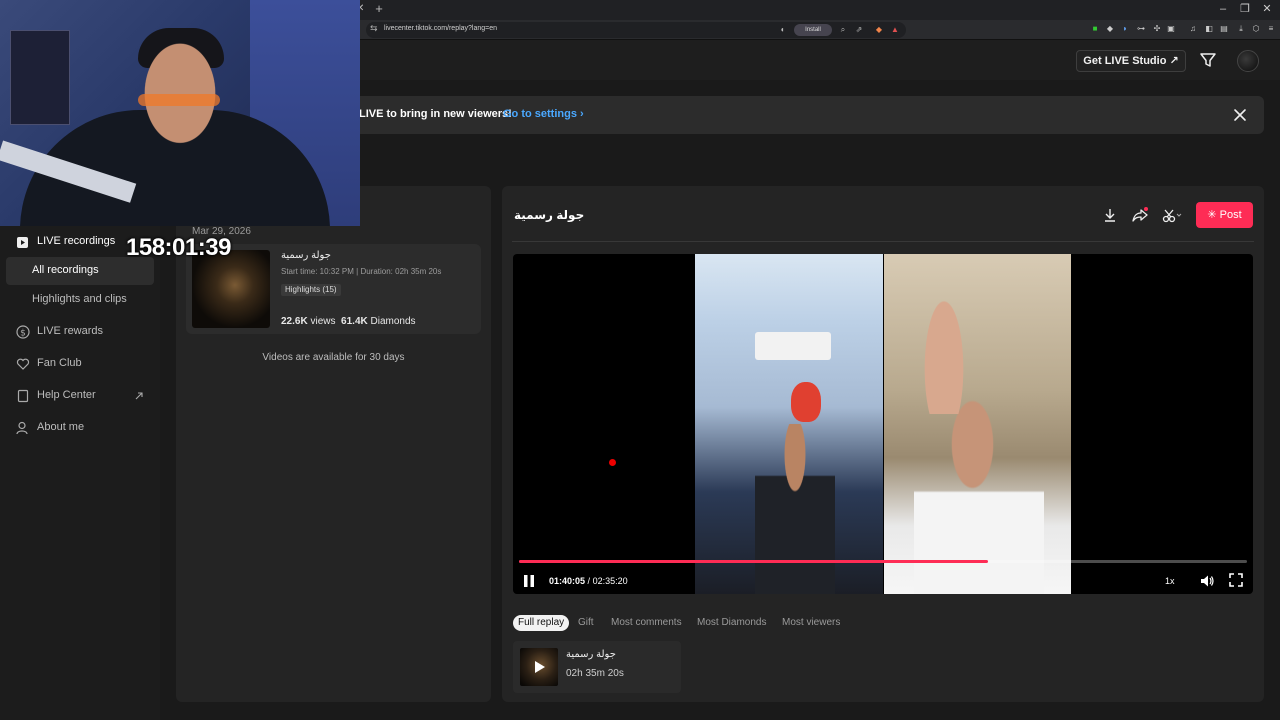 The image size is (1280, 720). I want to click on user-icon, so click(23, 428).